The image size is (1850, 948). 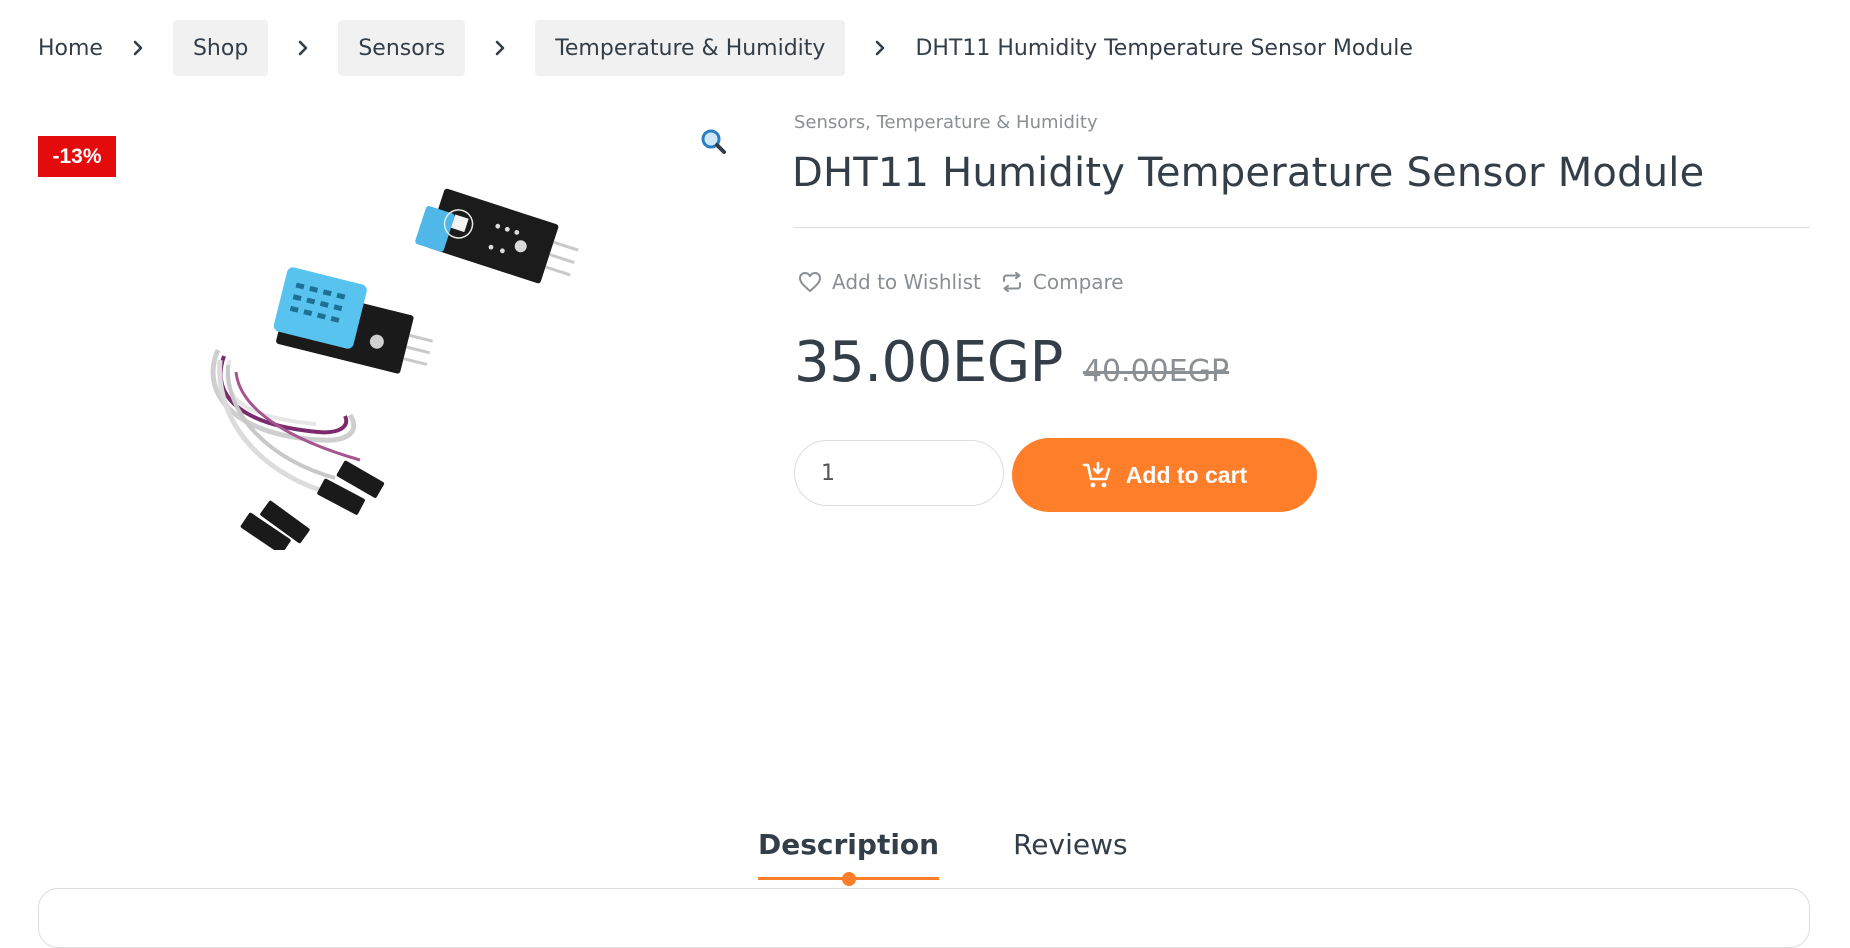 What do you see at coordinates (77, 156) in the screenshot?
I see `sale-badge: -13%` at bounding box center [77, 156].